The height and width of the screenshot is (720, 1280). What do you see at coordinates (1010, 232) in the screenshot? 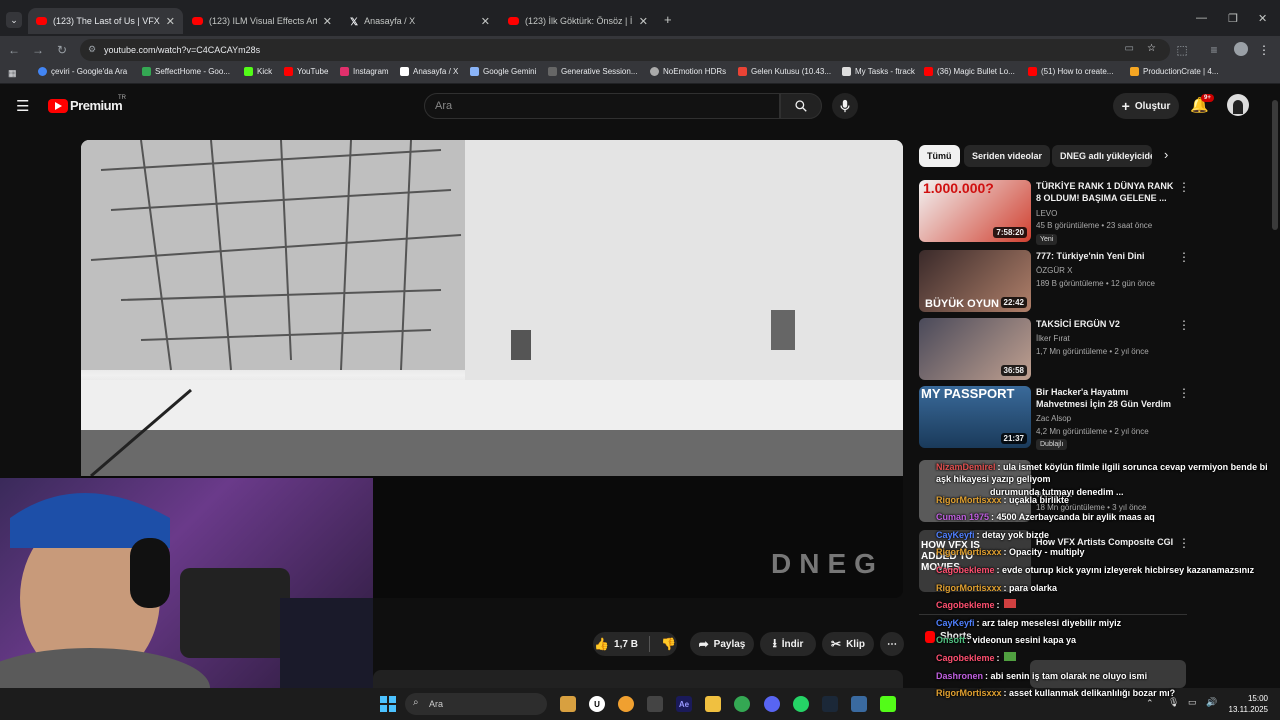
I see `video-duration: 7:58:20` at bounding box center [1010, 232].